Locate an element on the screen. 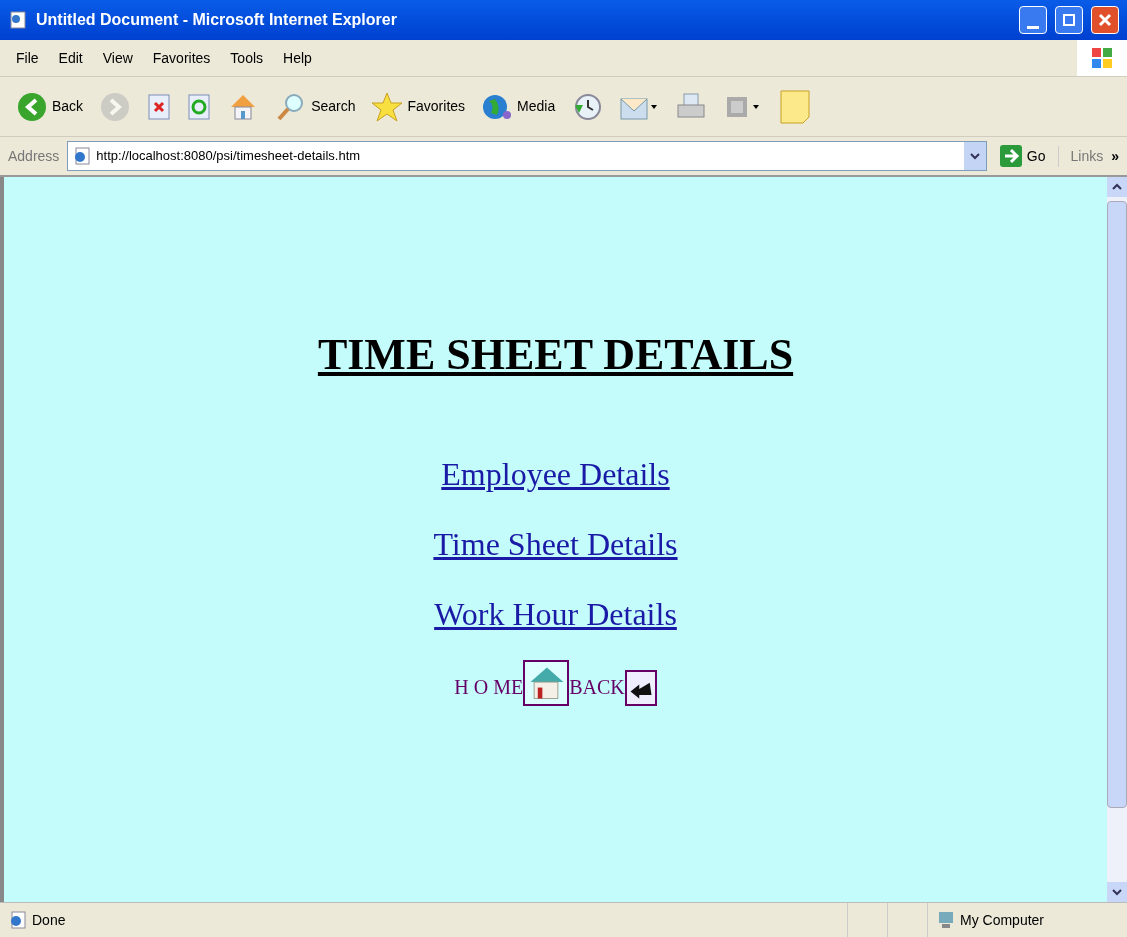 Image resolution: width=1127 pixels, height=937 pixels. status-text: Done is located at coordinates (49, 920).